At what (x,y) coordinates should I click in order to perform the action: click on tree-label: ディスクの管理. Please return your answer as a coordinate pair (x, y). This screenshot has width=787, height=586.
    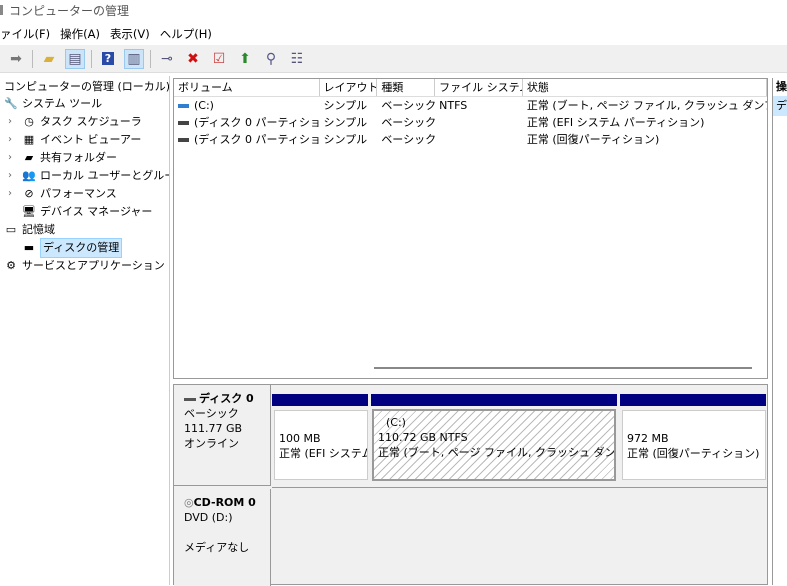
    Looking at the image, I should click on (81, 248).